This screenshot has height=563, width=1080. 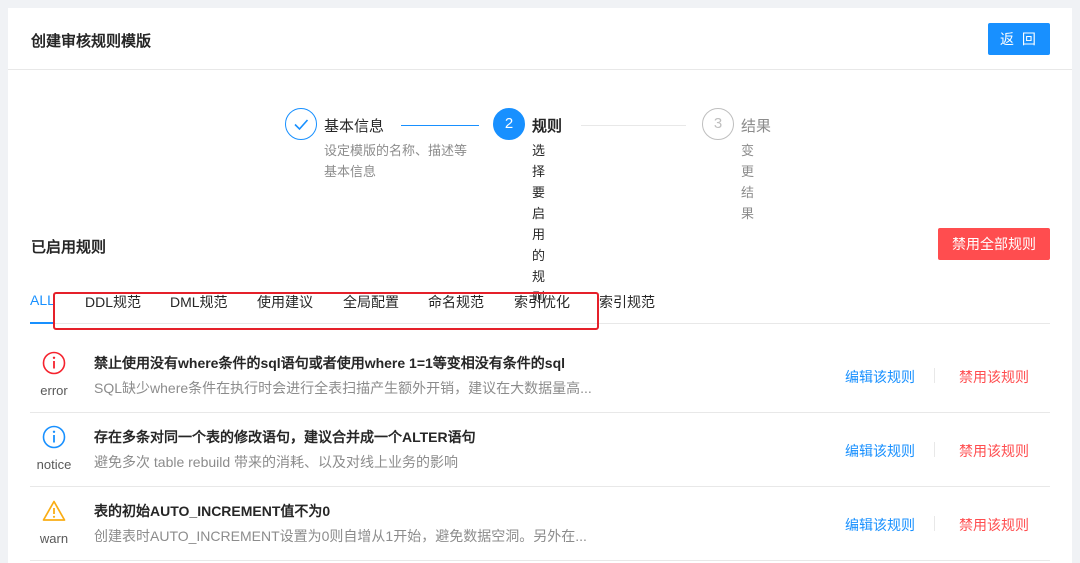 I want to click on step-title: 基本信息, so click(x=354, y=126).